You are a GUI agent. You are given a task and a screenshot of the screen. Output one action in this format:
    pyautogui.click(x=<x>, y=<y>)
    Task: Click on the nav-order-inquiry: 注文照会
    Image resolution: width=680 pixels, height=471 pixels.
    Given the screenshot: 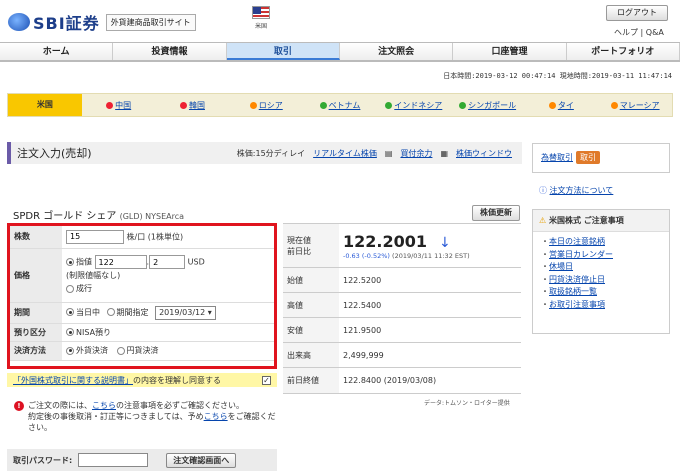 What is the action you would take?
    pyautogui.click(x=397, y=51)
    